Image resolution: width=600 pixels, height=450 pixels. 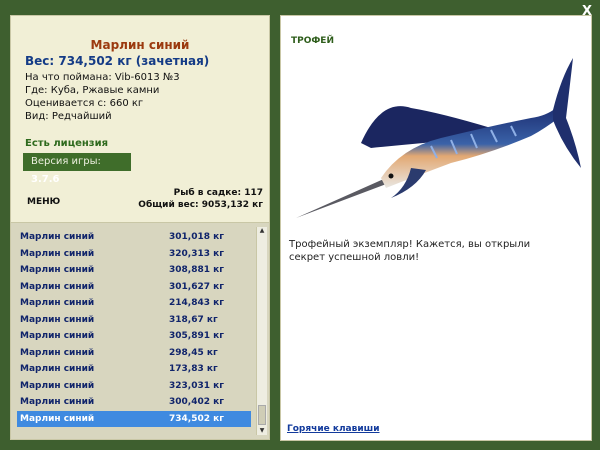 I want to click on list-item: Марлин синий 318,67 кг, so click(x=134, y=320).